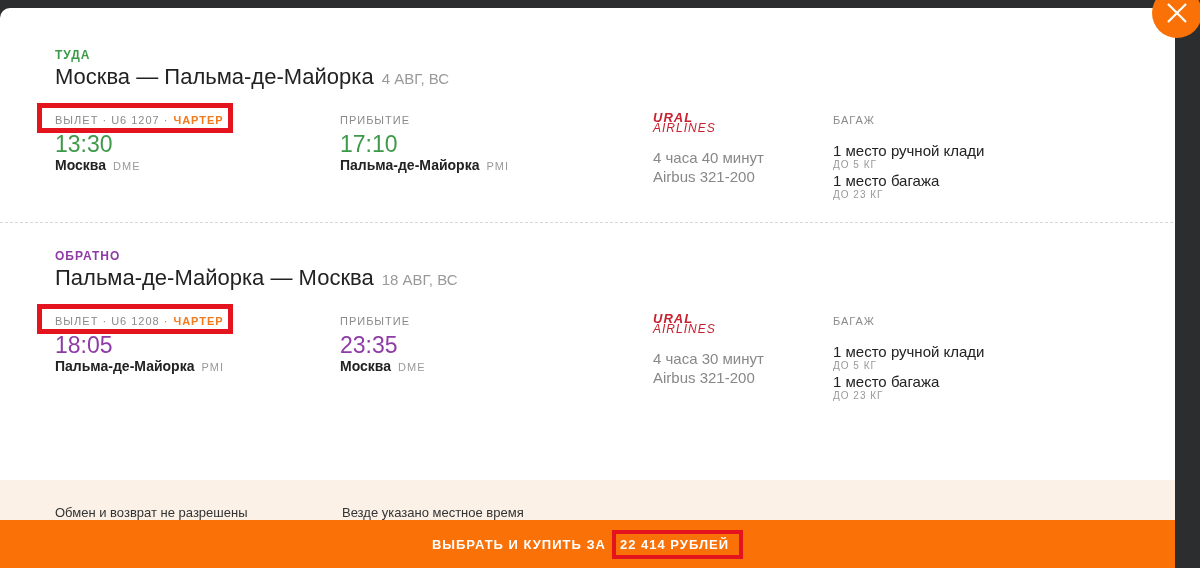 This screenshot has height=568, width=1200. I want to click on note-text: Везде указано местное время, so click(433, 512).